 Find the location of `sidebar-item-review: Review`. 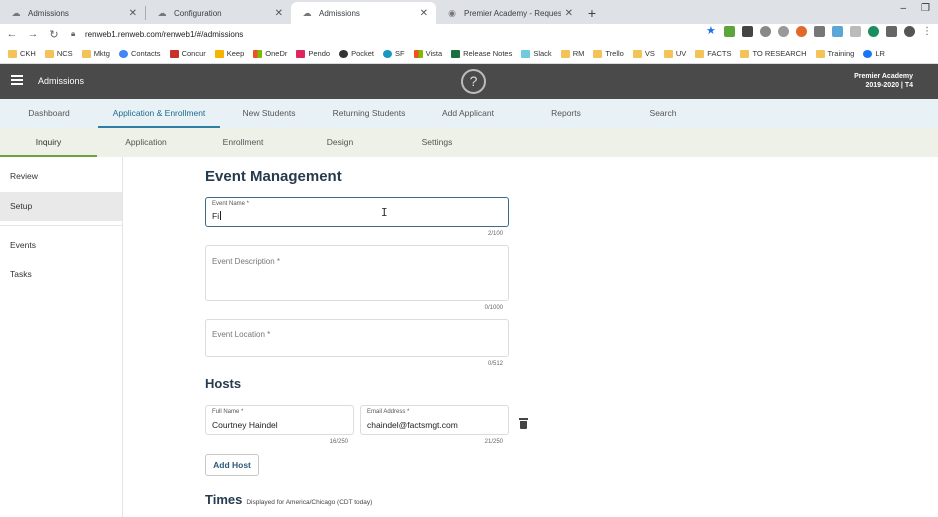

sidebar-item-review: Review is located at coordinates (61, 176).